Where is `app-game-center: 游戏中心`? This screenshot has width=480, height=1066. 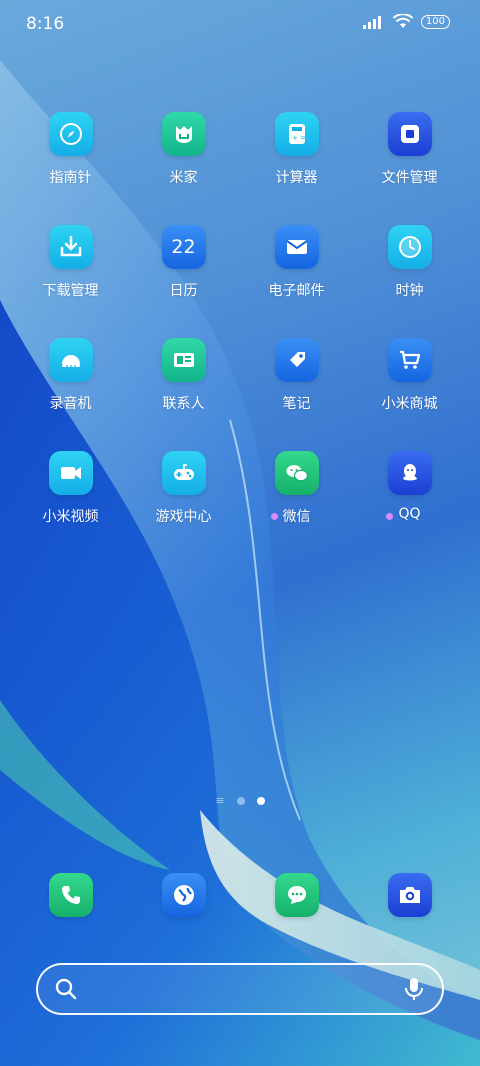 app-game-center: 游戏中心 is located at coordinates (183, 507).